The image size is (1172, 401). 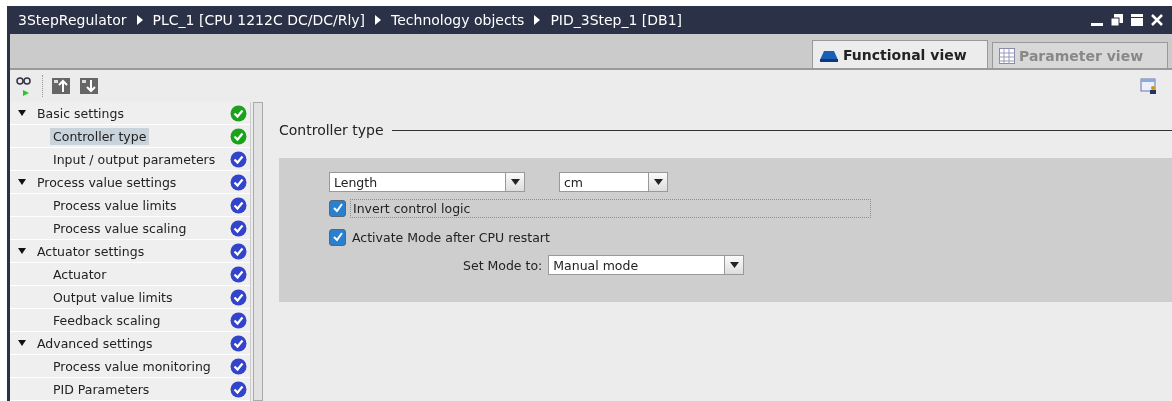 What do you see at coordinates (115, 205) in the screenshot?
I see `tree-item: Process value limits` at bounding box center [115, 205].